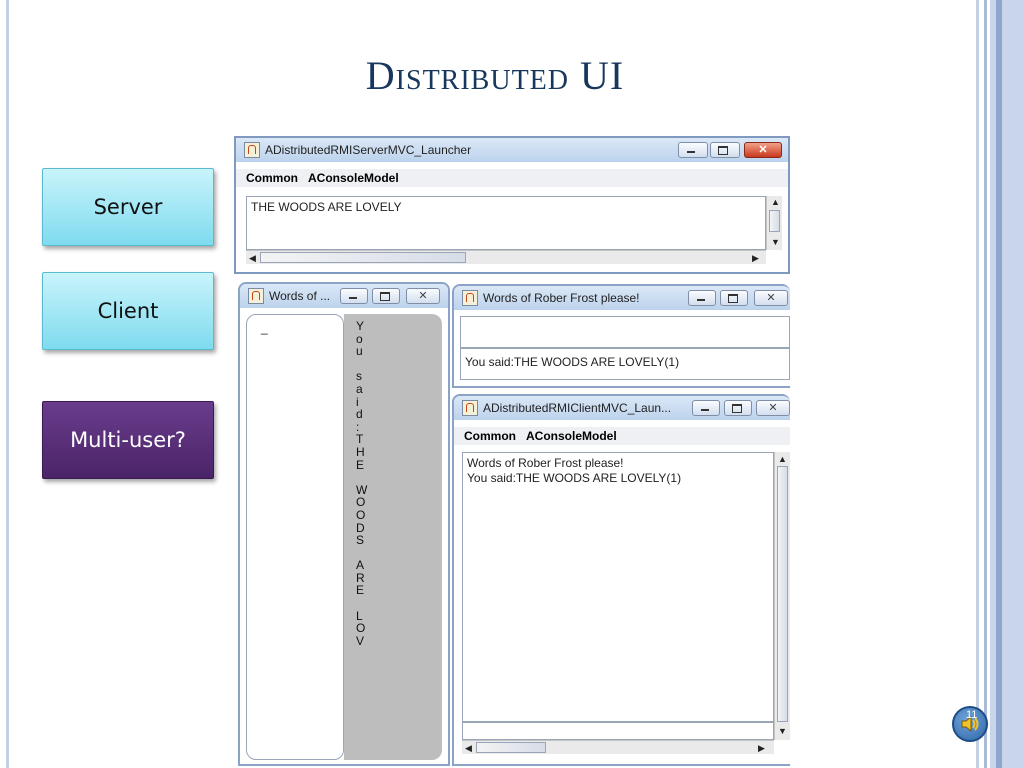 The height and width of the screenshot is (768, 1024). I want to click on client-vertical-scrollbar: ▲ ▼, so click(782, 596).